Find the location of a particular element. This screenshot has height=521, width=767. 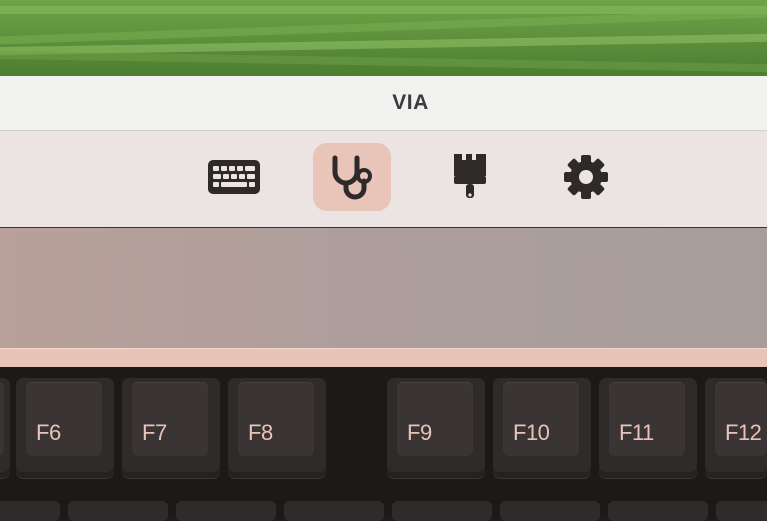

key-legend: F10 is located at coordinates (531, 432).